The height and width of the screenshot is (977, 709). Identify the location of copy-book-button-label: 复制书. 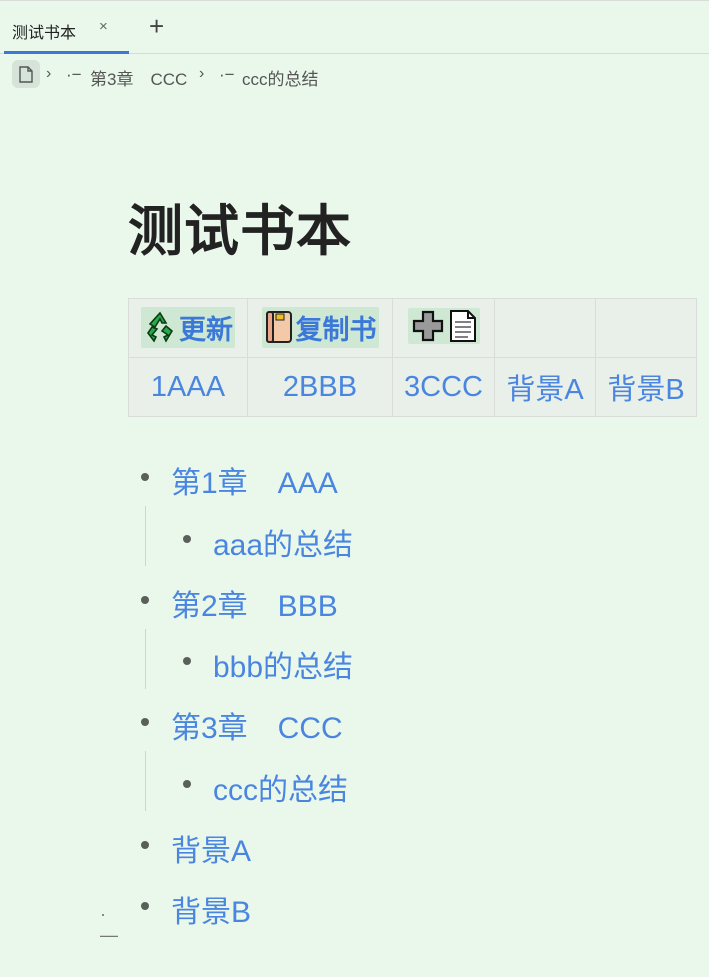
(336, 329).